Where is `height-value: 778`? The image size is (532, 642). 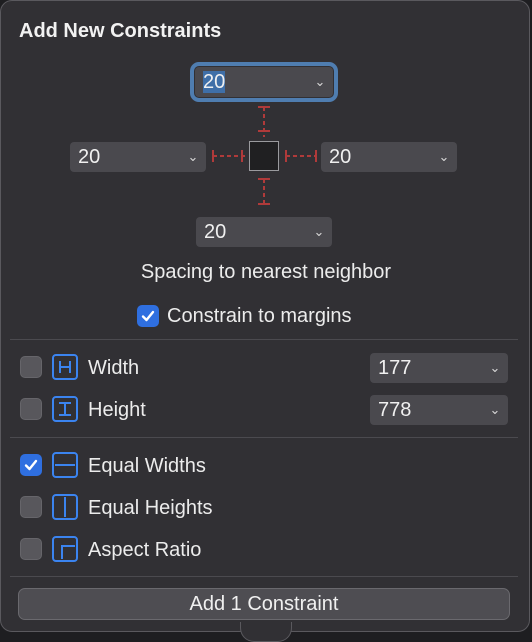
height-value: 778 is located at coordinates (395, 409).